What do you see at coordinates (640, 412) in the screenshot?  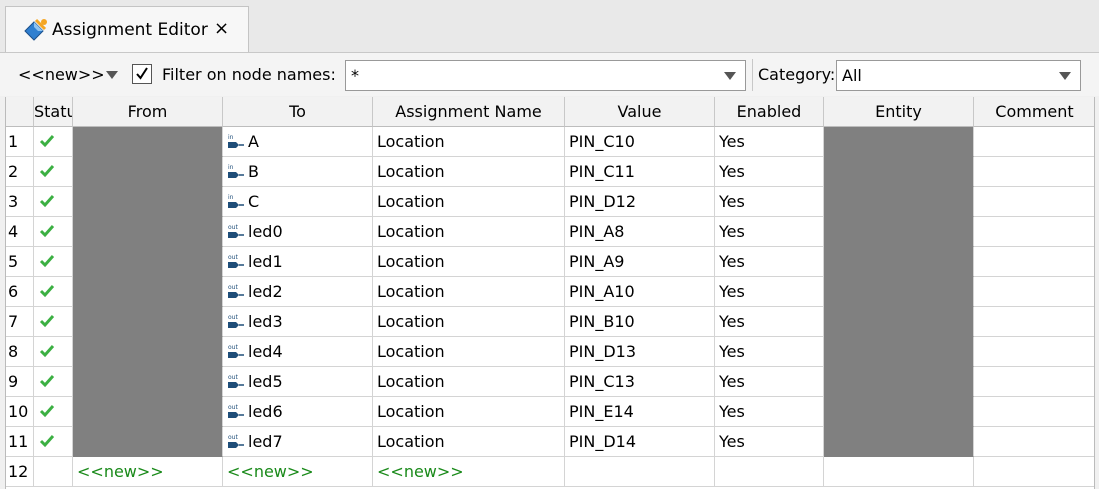 I see `value-cell: PIN_E14` at bounding box center [640, 412].